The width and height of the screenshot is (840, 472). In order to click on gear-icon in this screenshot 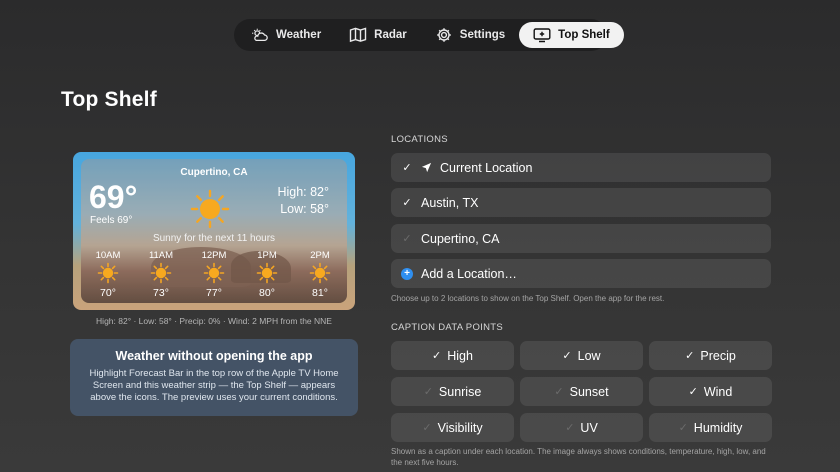, I will do `click(443, 35)`.